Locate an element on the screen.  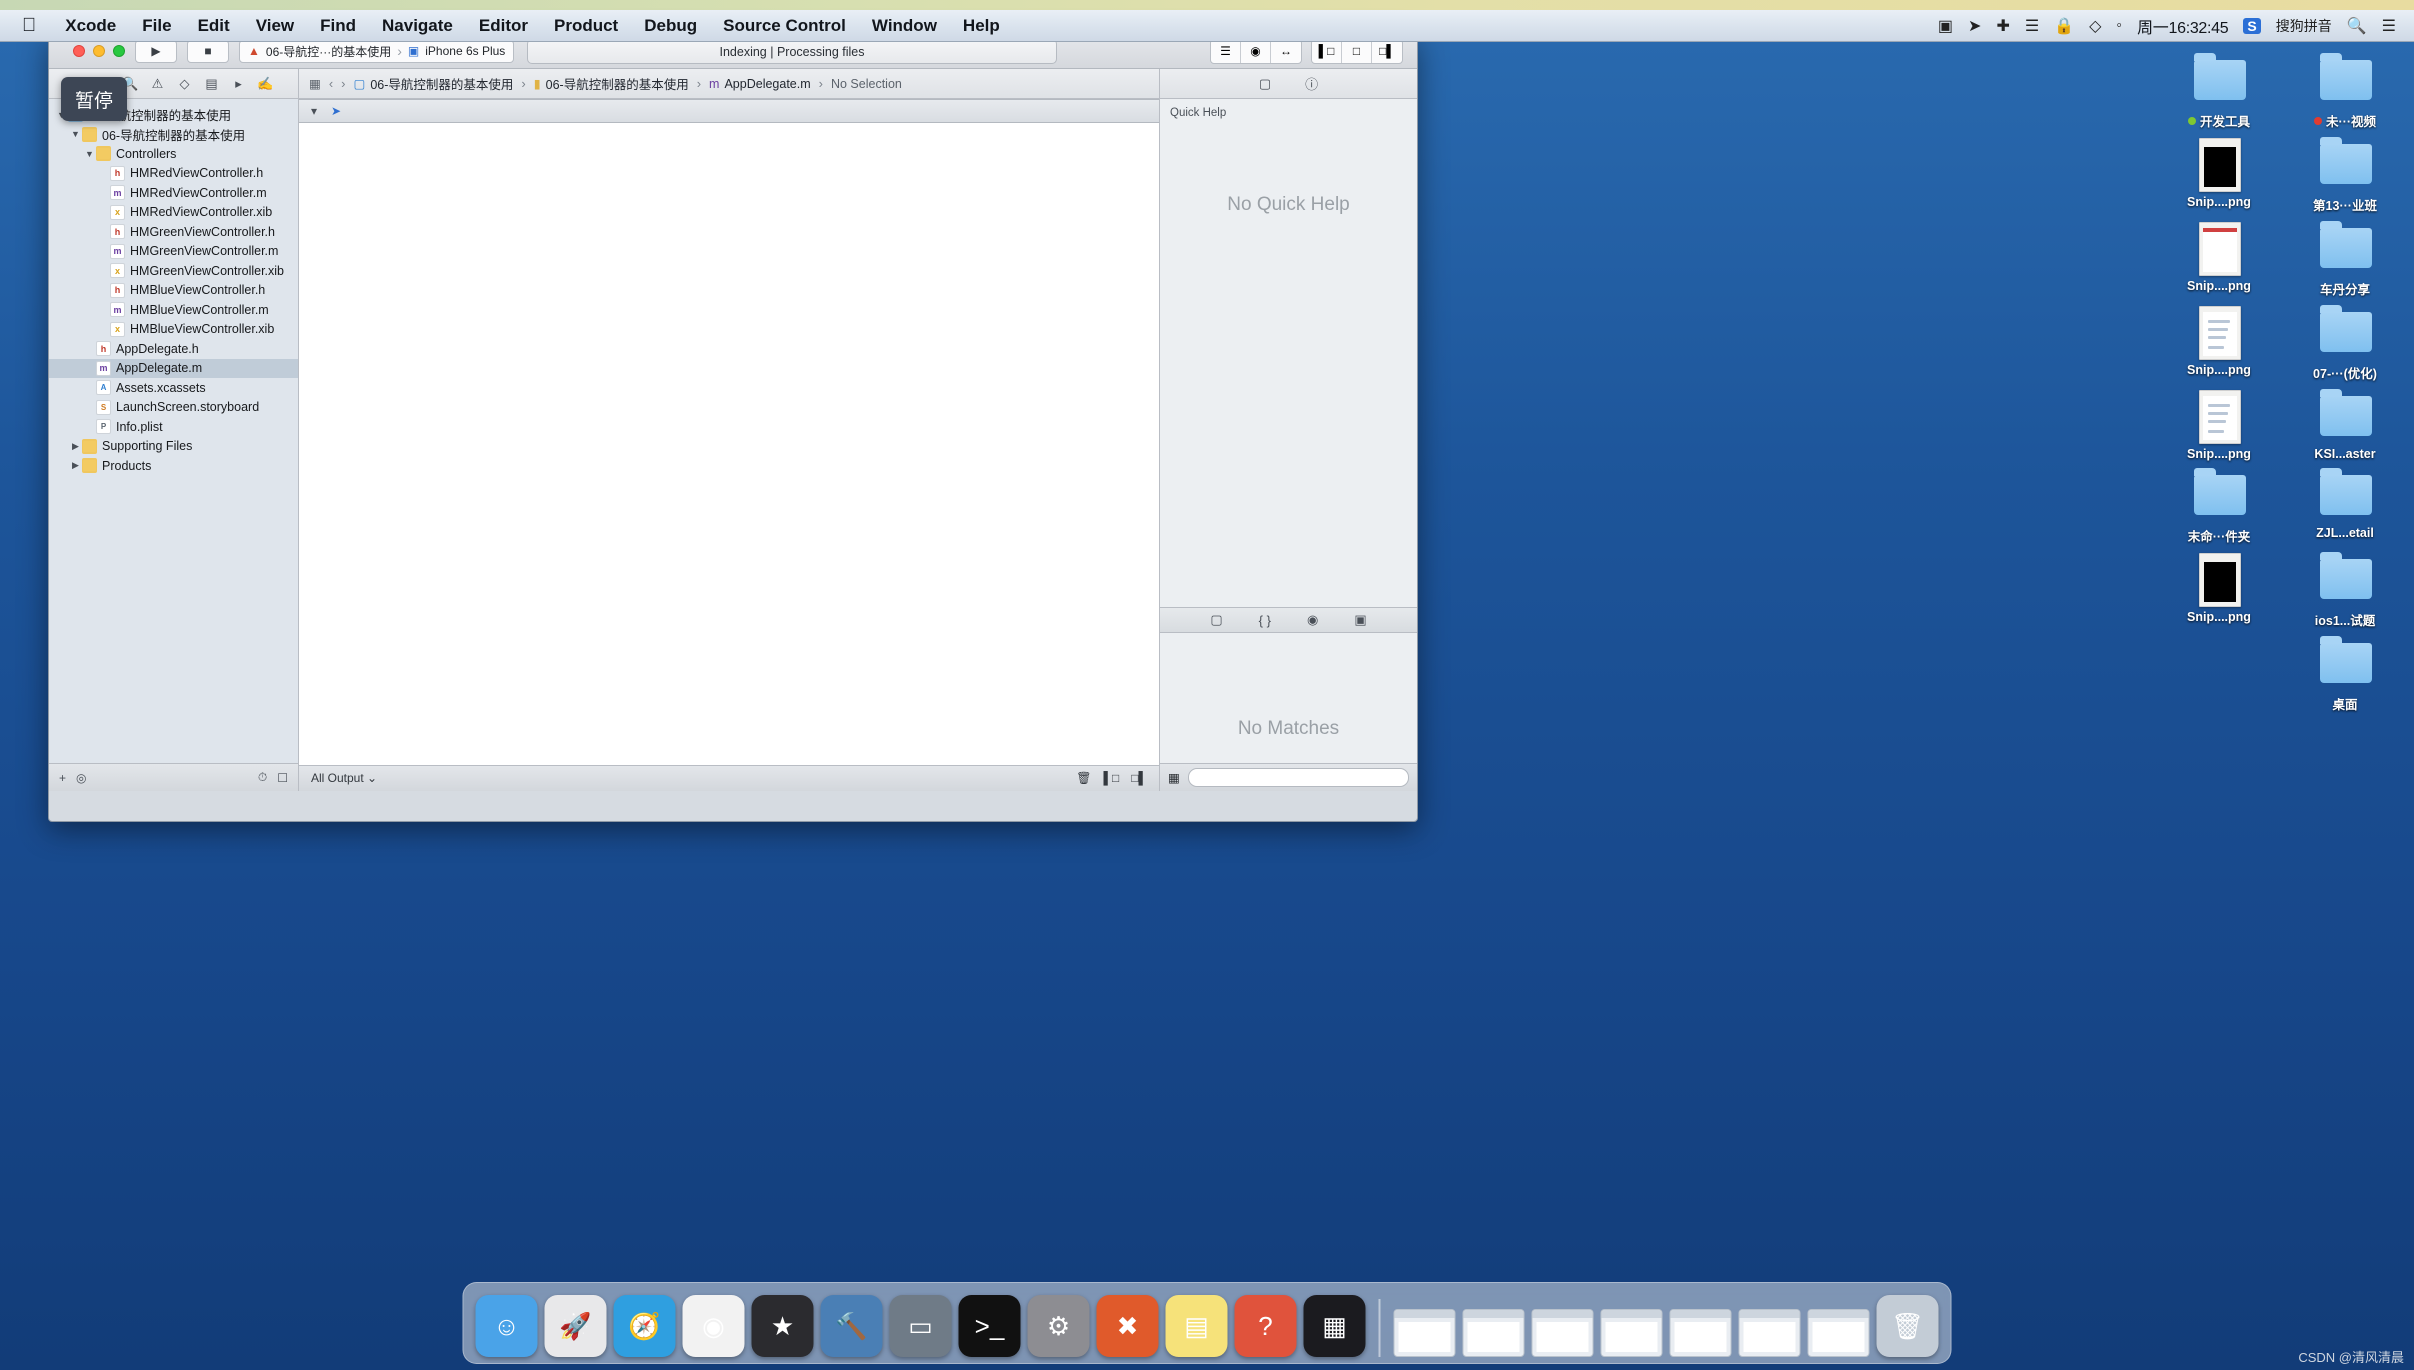
location-icon: ➤ is located at coordinates (1974, 26).